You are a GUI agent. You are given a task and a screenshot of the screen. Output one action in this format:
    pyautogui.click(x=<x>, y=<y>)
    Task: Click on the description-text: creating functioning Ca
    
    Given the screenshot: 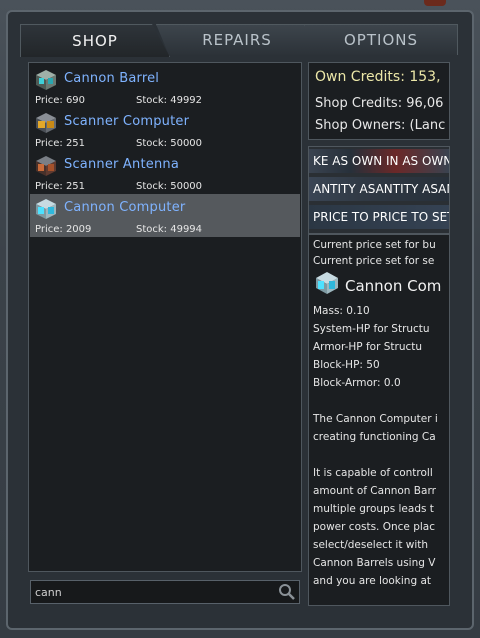 What is the action you would take?
    pyautogui.click(x=374, y=437)
    